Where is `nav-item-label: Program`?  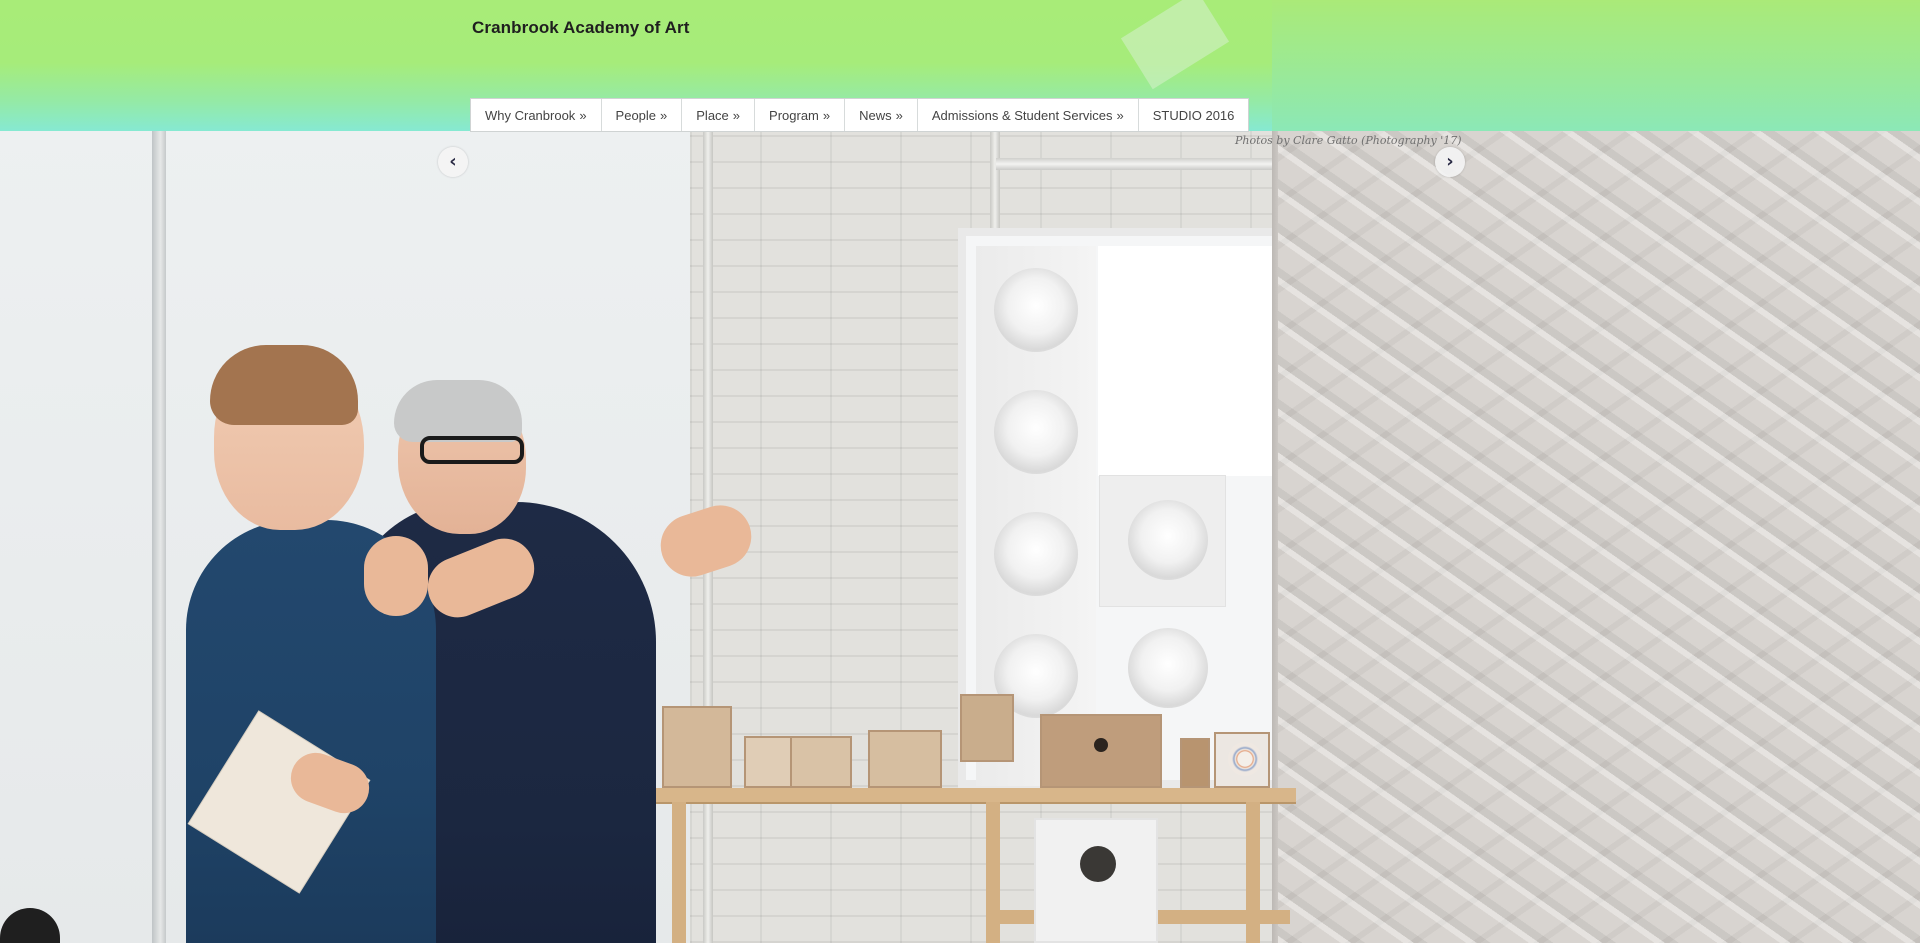
nav-item-label: Program is located at coordinates (794, 115).